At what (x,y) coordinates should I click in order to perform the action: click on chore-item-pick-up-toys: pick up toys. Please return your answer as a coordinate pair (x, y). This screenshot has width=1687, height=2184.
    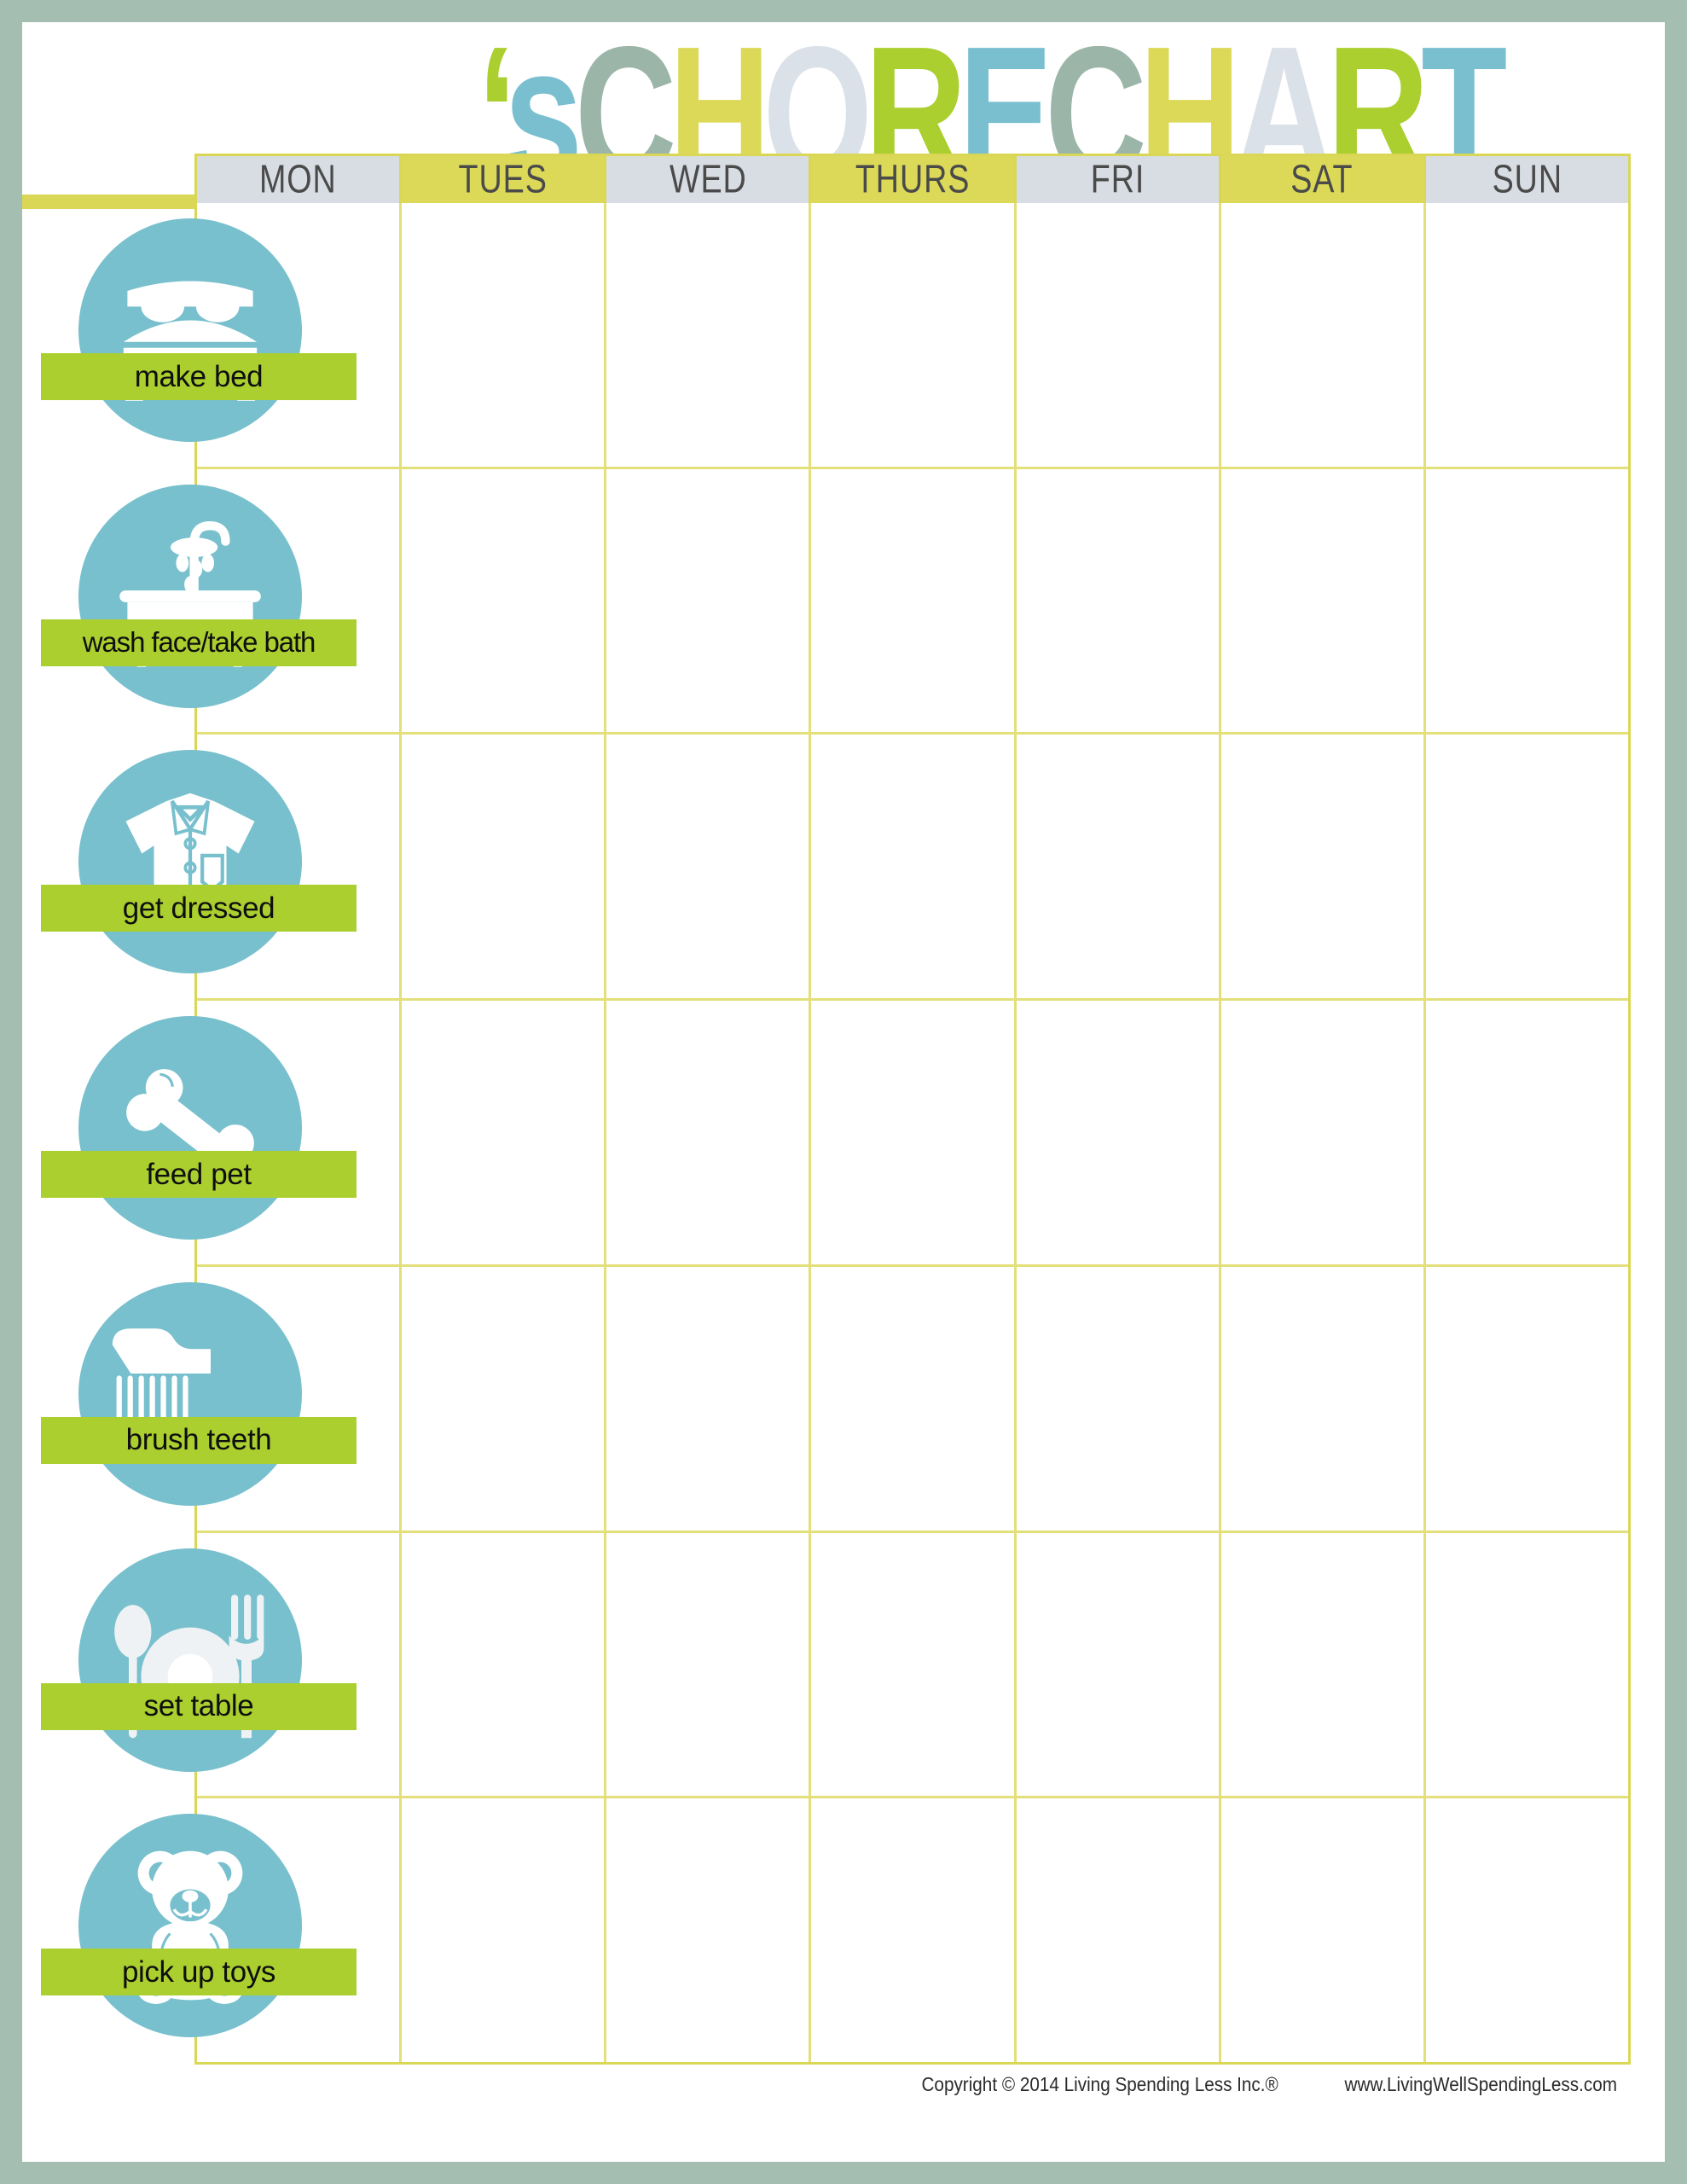
    Looking at the image, I should click on (179, 1931).